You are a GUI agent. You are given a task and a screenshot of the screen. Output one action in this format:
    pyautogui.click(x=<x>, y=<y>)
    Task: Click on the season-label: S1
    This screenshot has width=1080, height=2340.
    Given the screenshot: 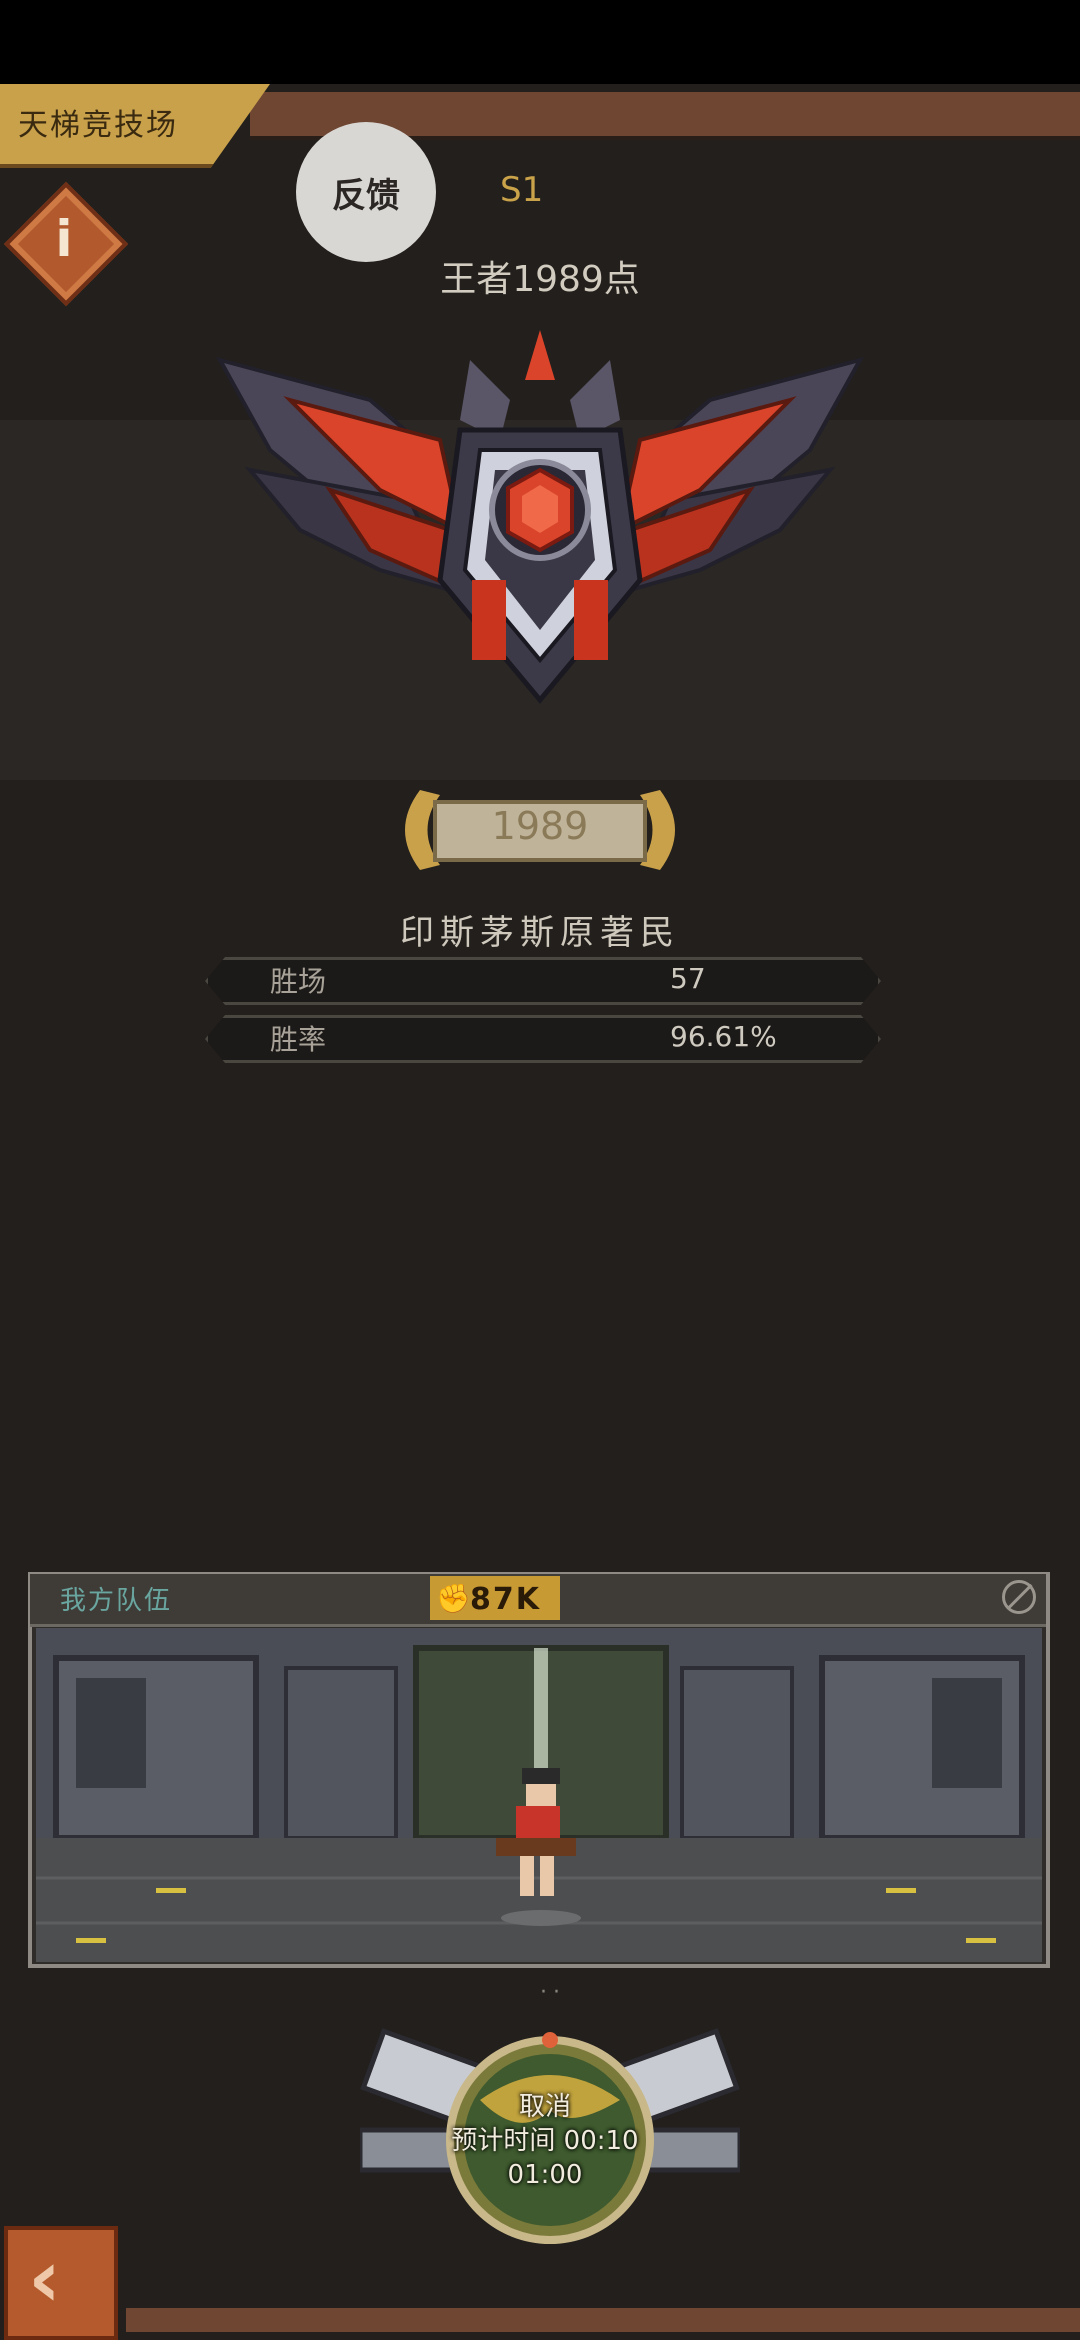 What is the action you would take?
    pyautogui.click(x=522, y=190)
    